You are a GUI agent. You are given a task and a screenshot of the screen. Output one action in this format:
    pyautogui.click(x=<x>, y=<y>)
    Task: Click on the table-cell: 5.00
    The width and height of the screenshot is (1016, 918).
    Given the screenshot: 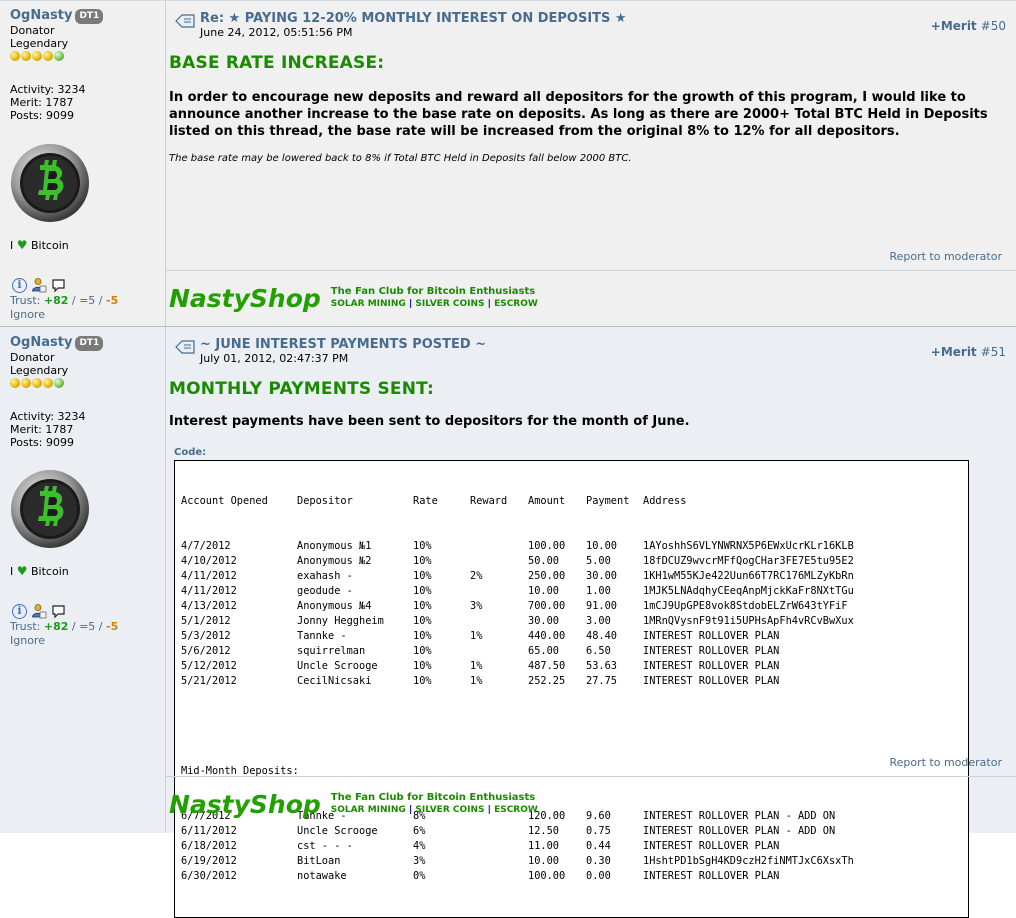 What is the action you would take?
    pyautogui.click(x=598, y=561)
    